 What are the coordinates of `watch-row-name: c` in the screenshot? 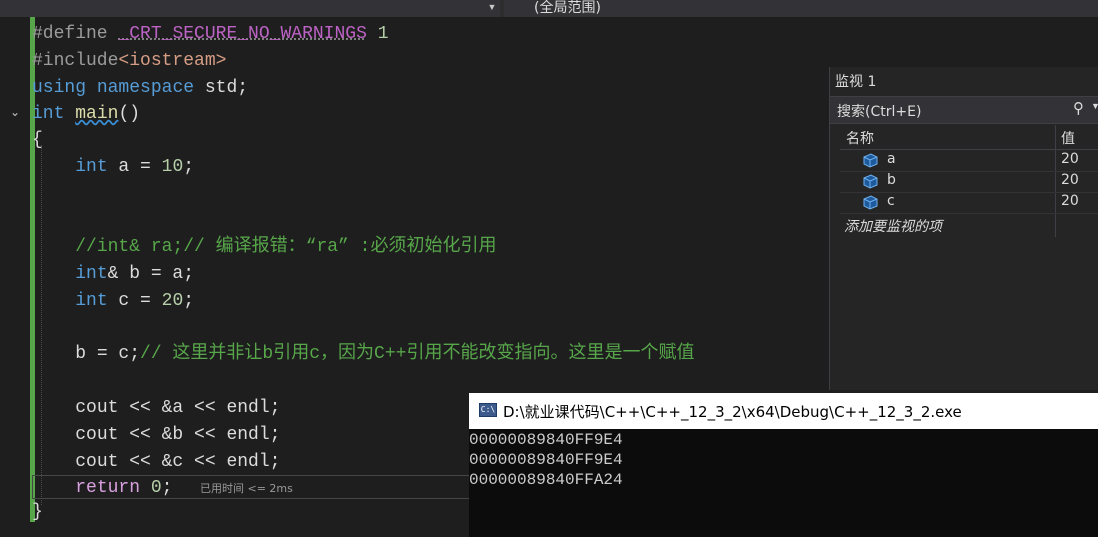 It's located at (891, 201).